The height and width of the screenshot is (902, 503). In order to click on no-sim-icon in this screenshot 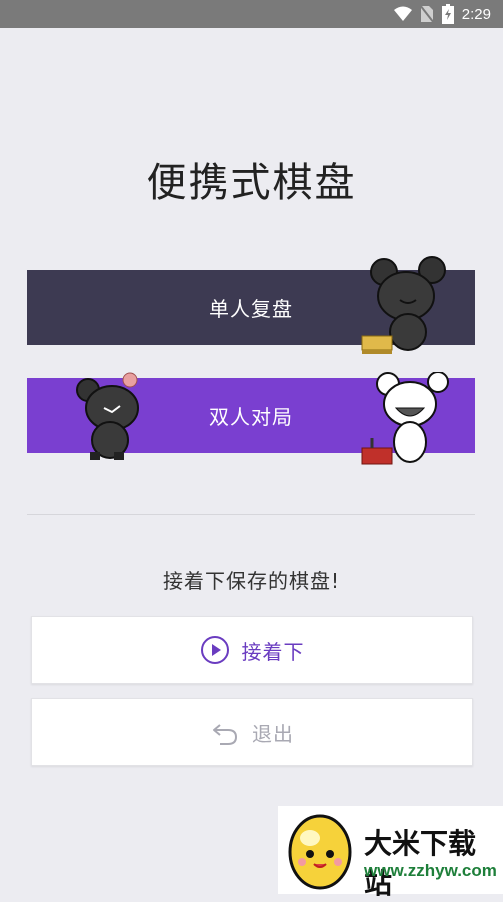, I will do `click(426, 14)`.